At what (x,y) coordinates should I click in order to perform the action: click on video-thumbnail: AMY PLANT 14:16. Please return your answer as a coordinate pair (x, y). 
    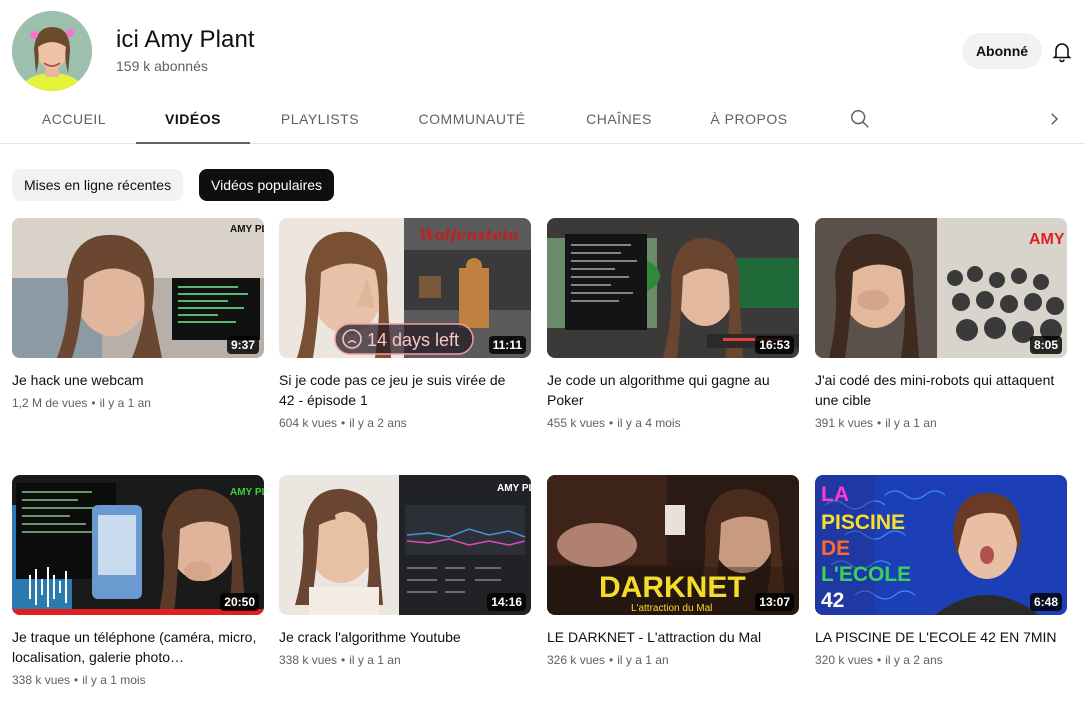
    Looking at the image, I should click on (405, 545).